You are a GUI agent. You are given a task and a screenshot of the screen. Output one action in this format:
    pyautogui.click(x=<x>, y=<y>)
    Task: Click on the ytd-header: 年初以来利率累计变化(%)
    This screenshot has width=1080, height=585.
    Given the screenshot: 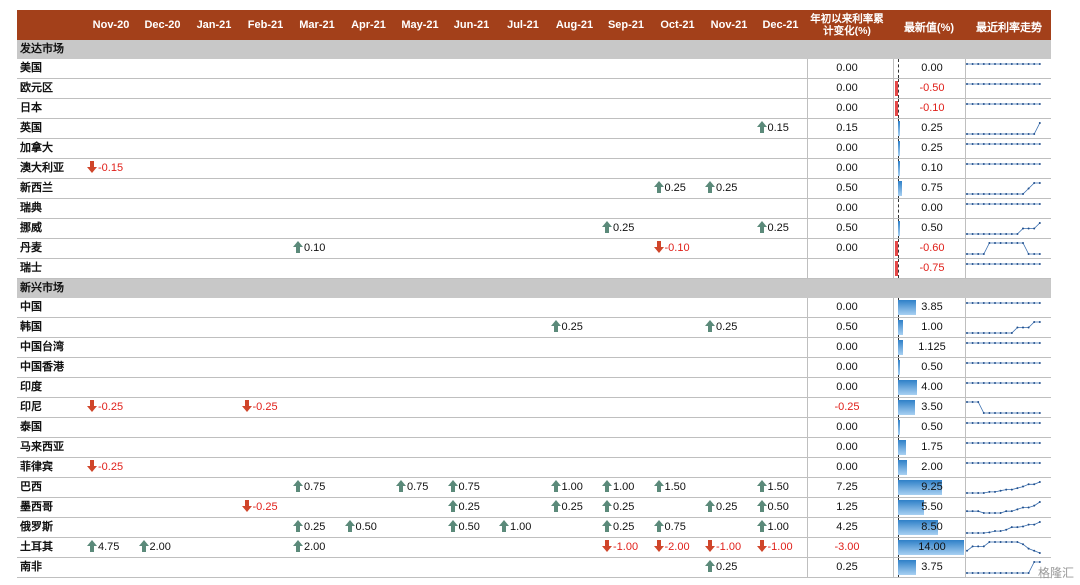 What is the action you would take?
    pyautogui.click(x=847, y=25)
    